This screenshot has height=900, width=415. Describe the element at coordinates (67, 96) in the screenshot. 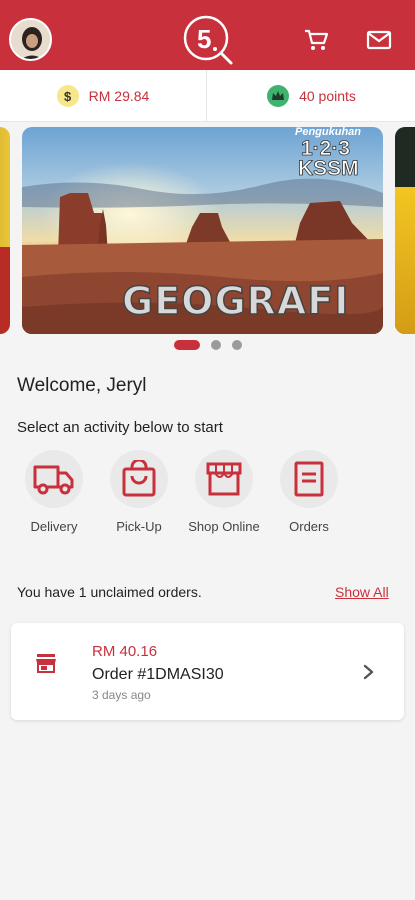

I see `coin-icon: $` at that location.